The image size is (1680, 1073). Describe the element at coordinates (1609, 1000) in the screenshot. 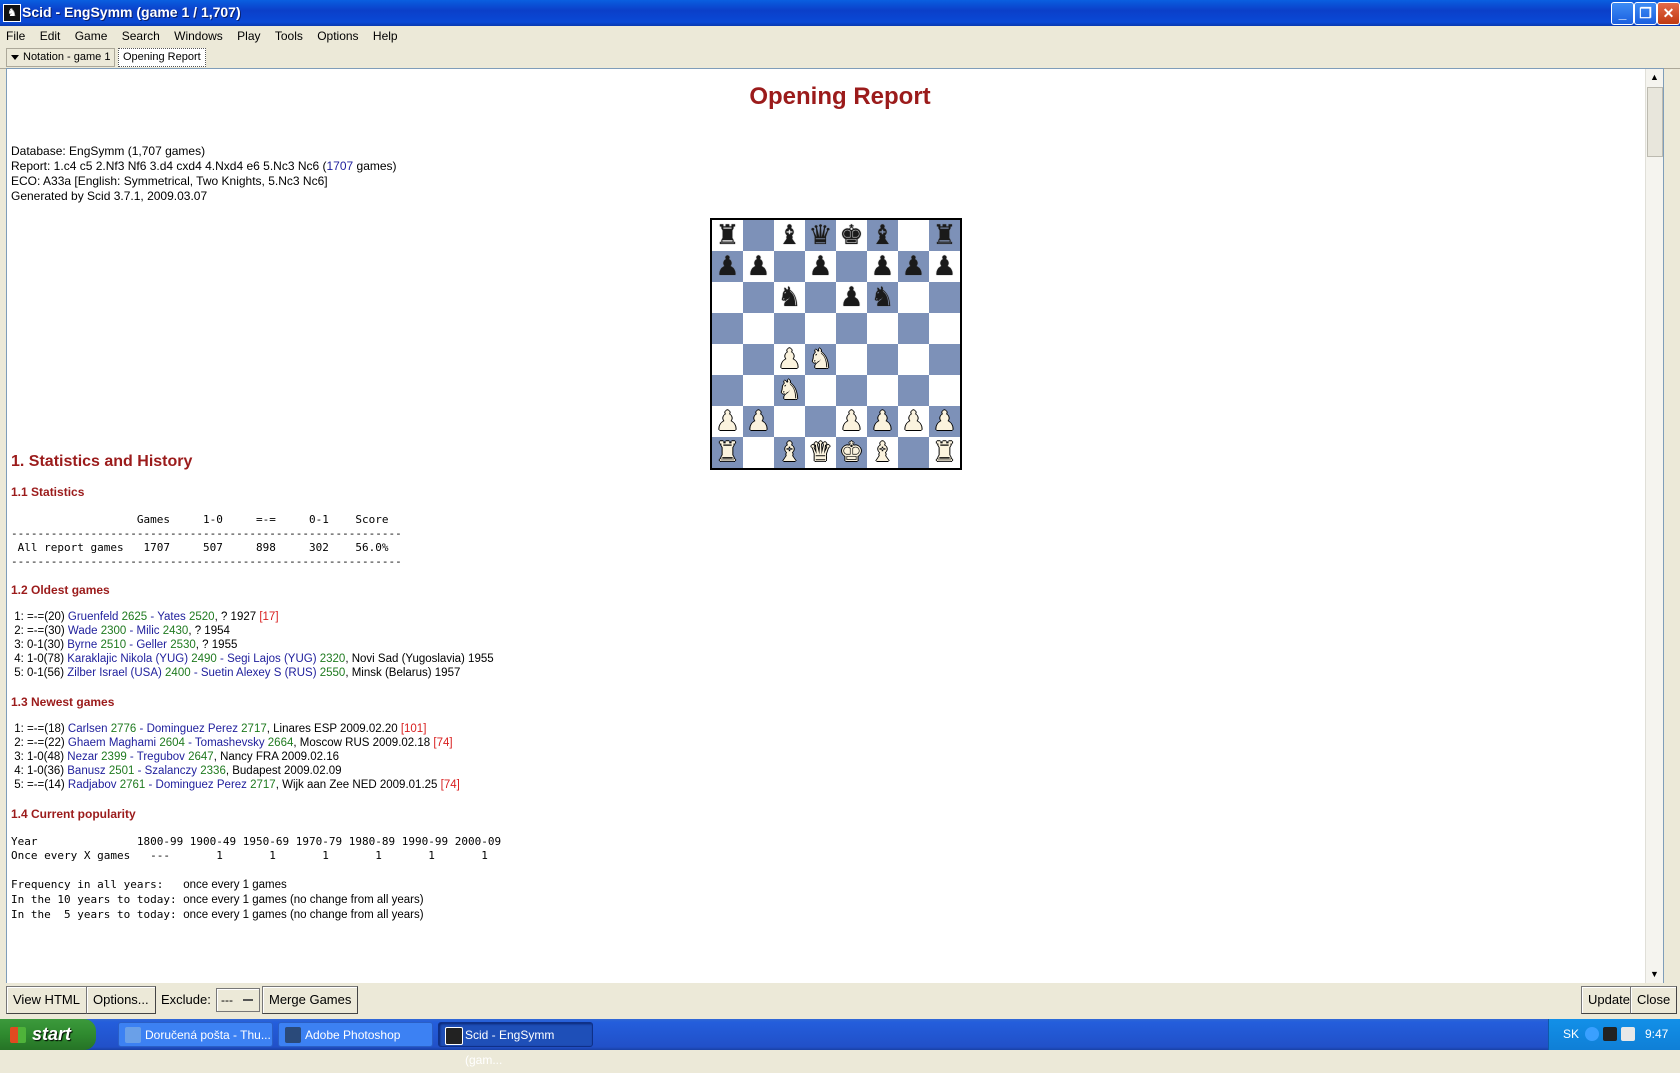

I see `update-button: Update` at that location.